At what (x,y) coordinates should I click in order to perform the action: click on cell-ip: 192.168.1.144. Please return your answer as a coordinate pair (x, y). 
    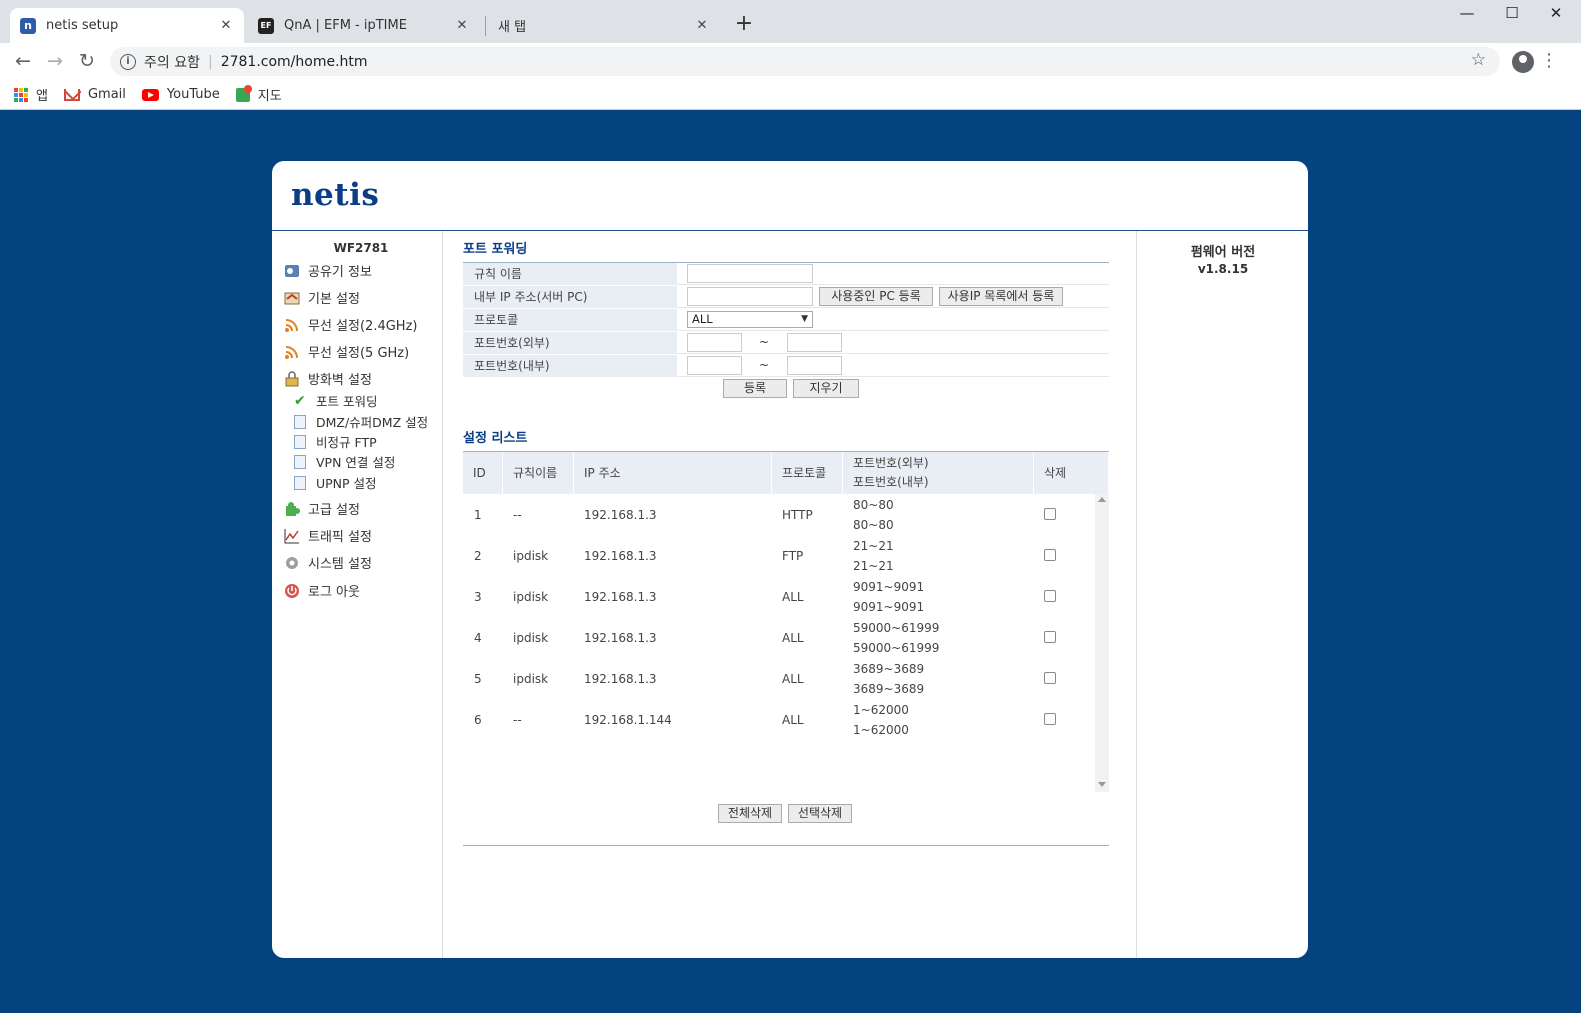
    Looking at the image, I should click on (628, 719).